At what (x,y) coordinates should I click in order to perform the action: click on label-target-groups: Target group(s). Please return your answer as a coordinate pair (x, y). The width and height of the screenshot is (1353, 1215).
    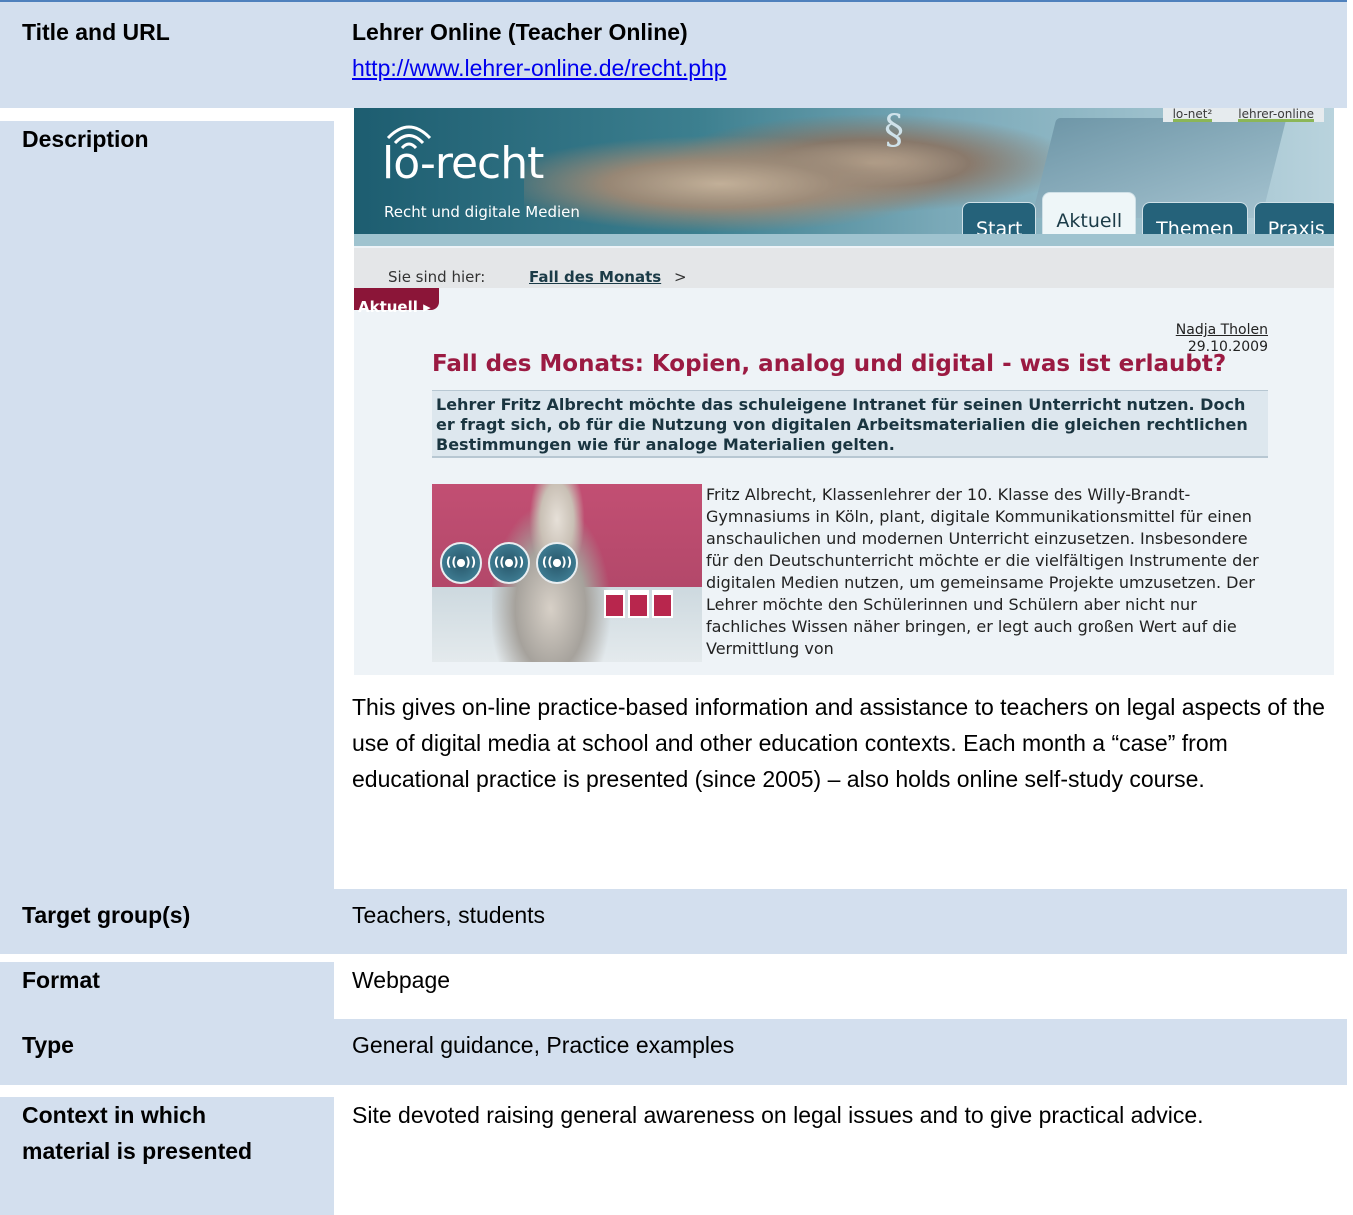
    Looking at the image, I should click on (167, 925).